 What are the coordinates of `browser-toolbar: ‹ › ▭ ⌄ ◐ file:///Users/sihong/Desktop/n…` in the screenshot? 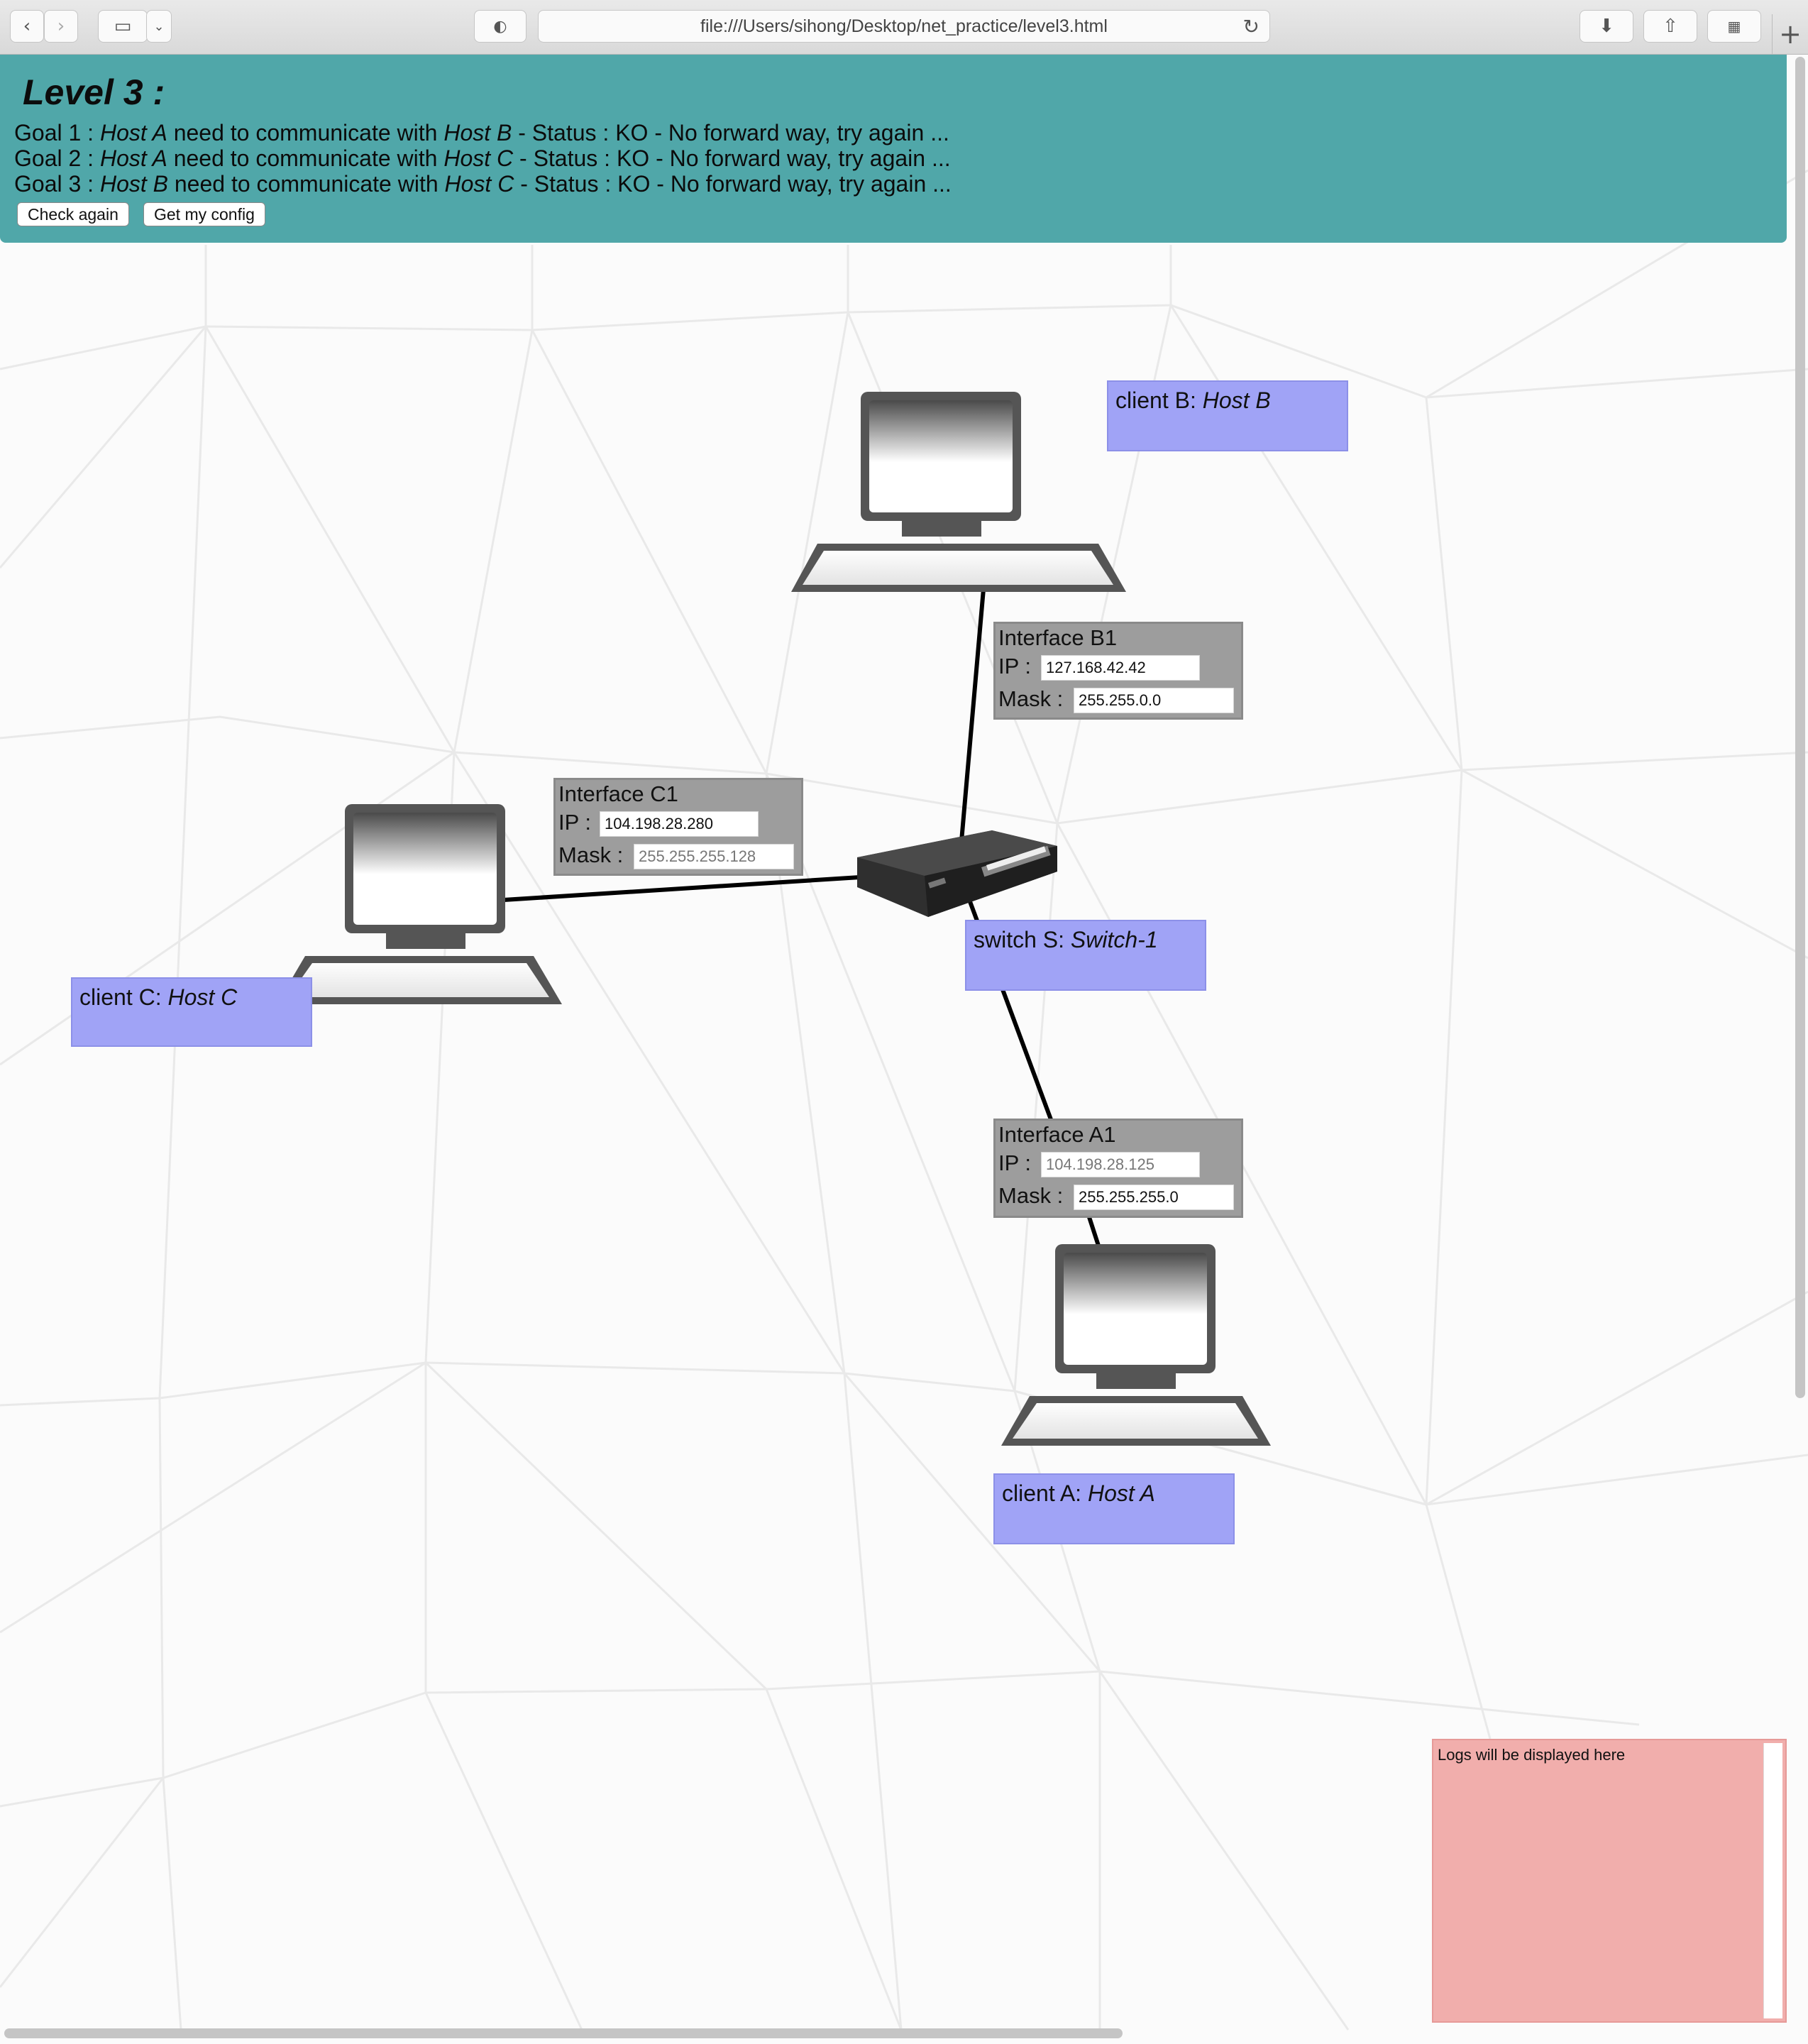 It's located at (904, 27).